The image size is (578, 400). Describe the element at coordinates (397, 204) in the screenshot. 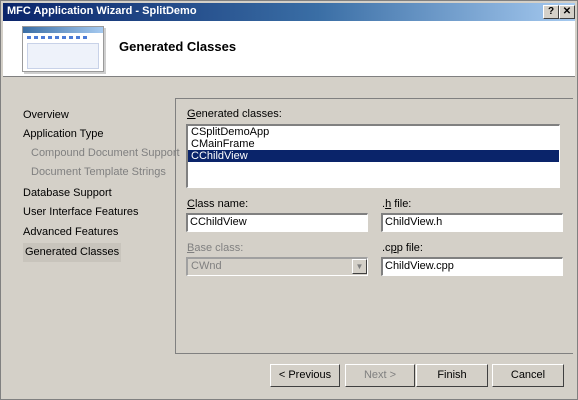

I see `h-file-label: .h file:` at that location.